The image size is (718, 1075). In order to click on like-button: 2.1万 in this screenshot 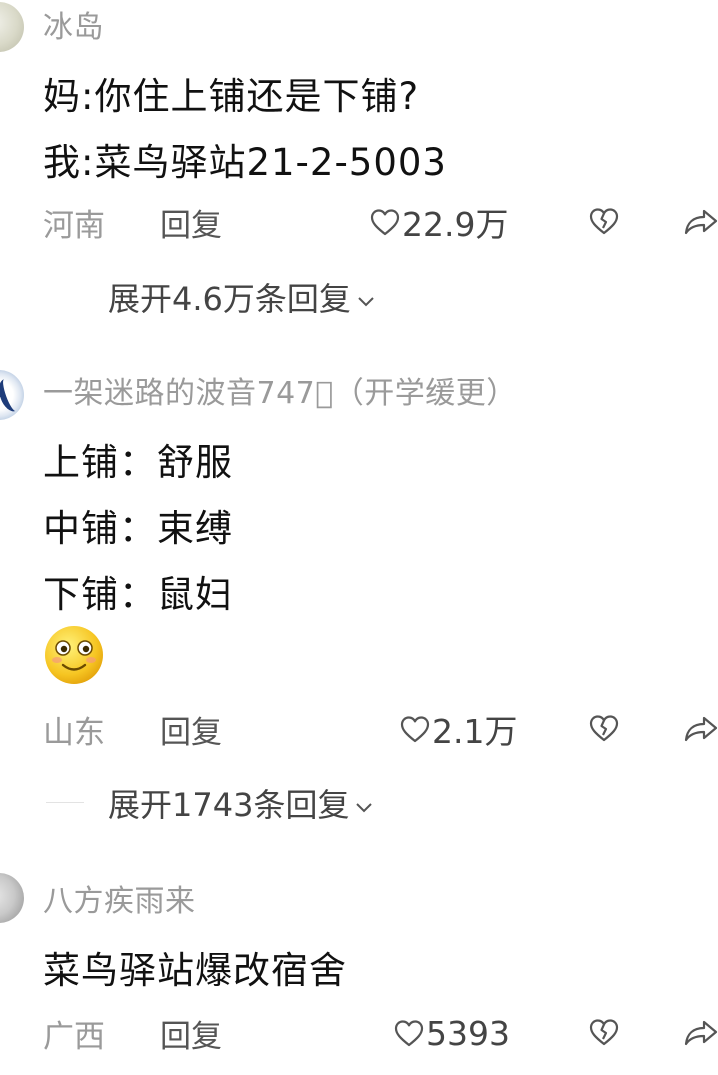, I will do `click(458, 729)`.